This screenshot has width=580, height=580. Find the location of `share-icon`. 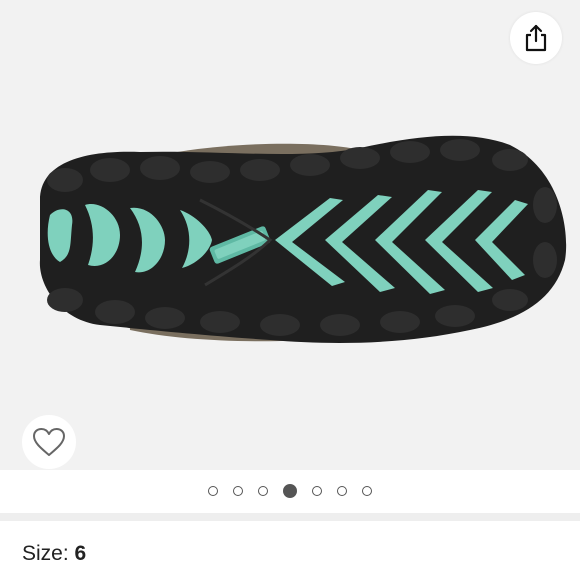

share-icon is located at coordinates (536, 38).